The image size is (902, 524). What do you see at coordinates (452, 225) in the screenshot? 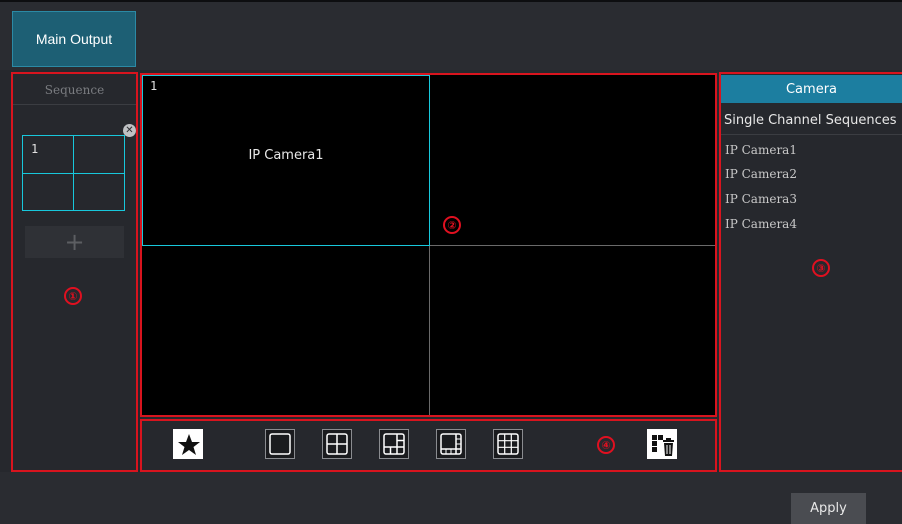
I see `marker-2: ②` at bounding box center [452, 225].